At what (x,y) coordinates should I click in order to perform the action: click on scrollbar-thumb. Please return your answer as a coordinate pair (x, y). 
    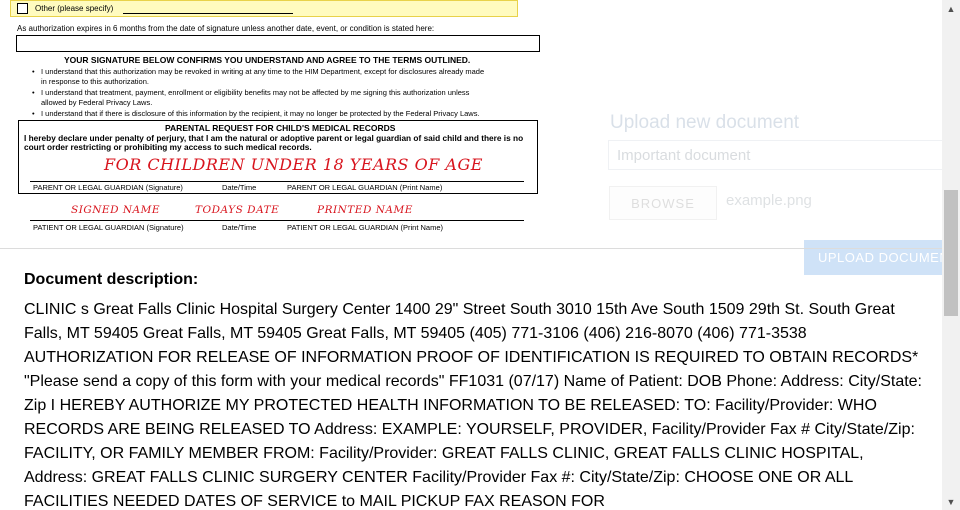
    Looking at the image, I should click on (951, 253).